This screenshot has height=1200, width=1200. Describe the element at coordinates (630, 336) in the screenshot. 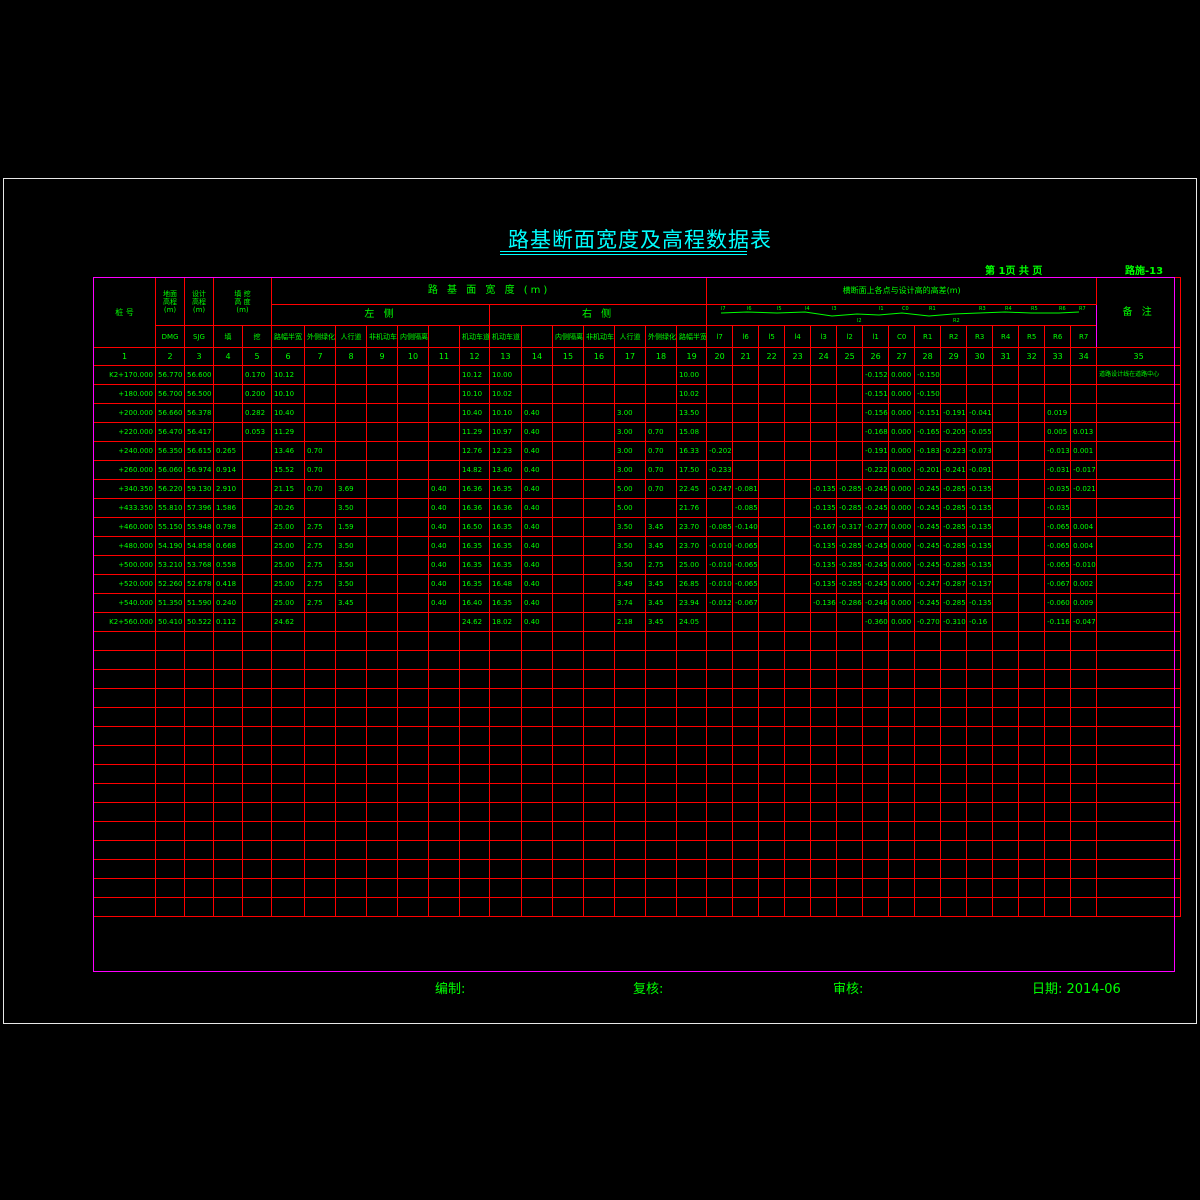

I see `header-right-col: 人行道` at that location.